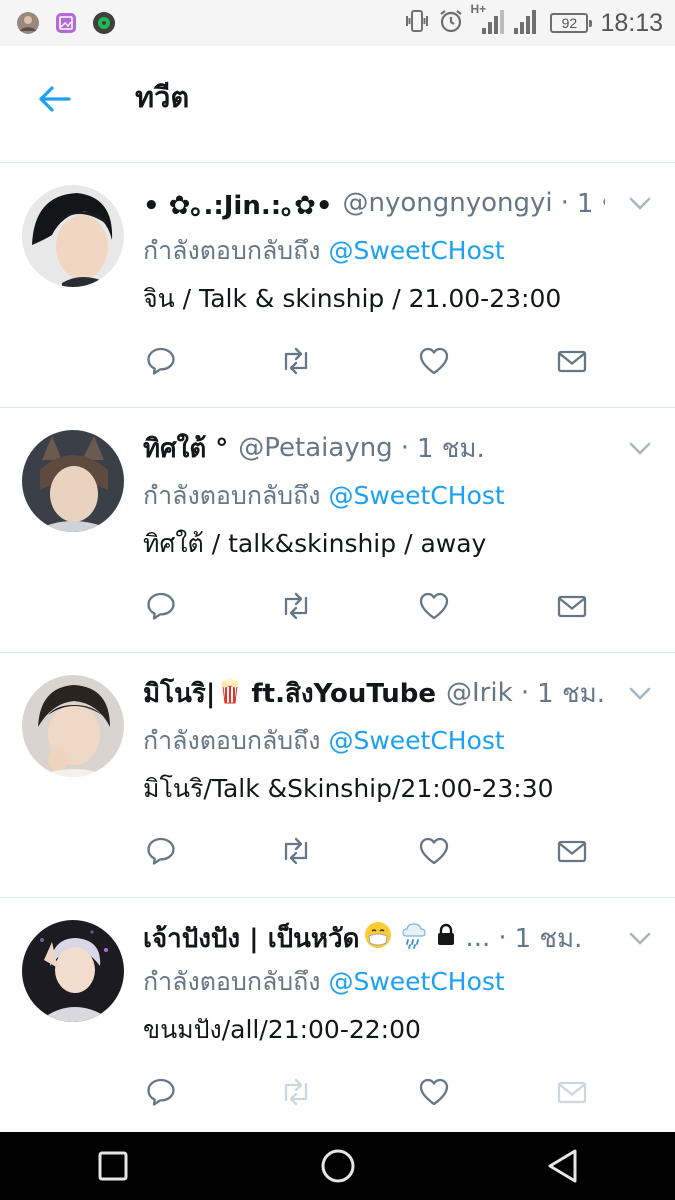 This screenshot has width=675, height=1200. What do you see at coordinates (478, 9) in the screenshot?
I see `network-type: H+` at bounding box center [478, 9].